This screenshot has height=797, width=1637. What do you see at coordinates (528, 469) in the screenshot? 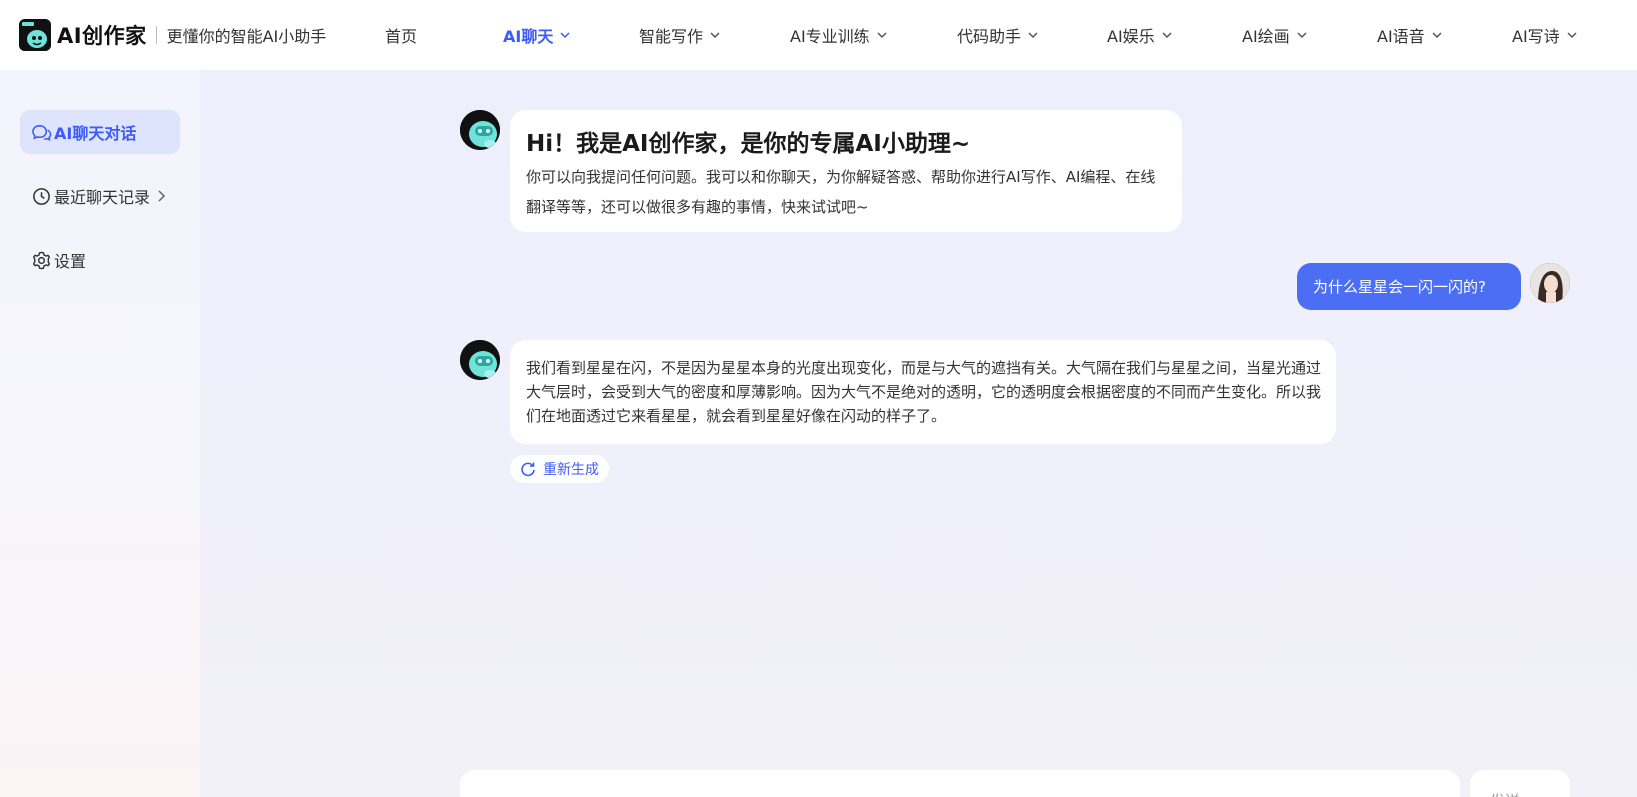
I see `refresh-icon` at bounding box center [528, 469].